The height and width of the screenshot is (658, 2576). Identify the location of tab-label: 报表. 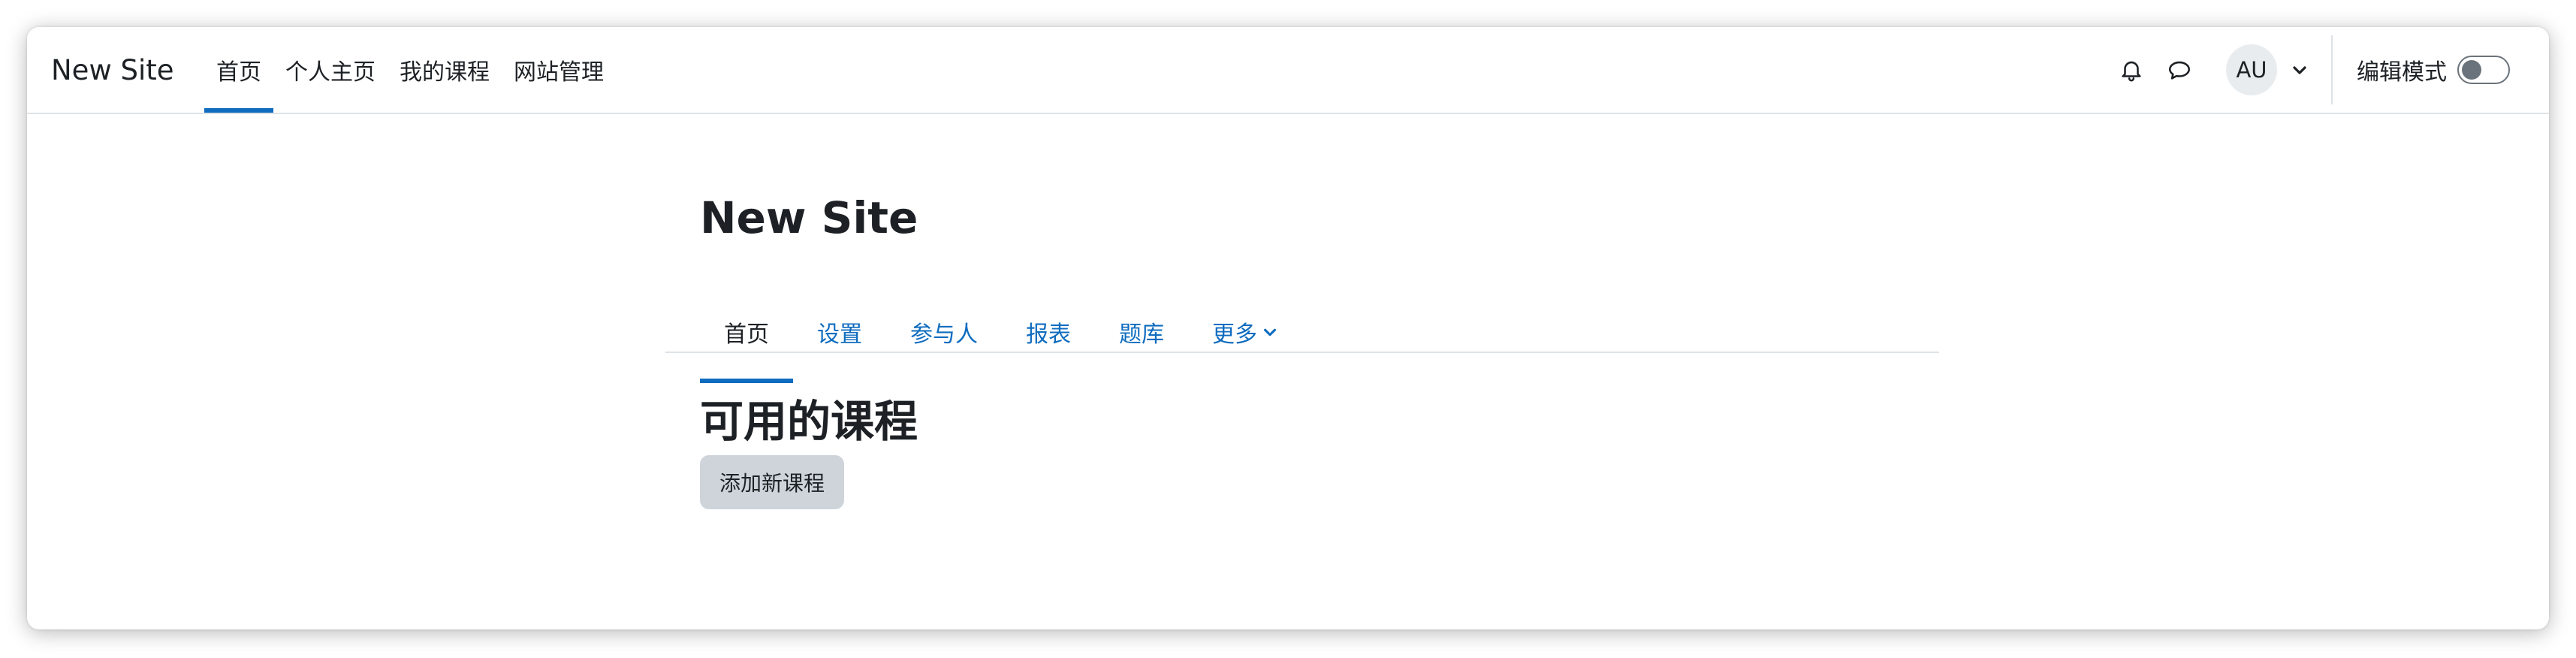
(1048, 335).